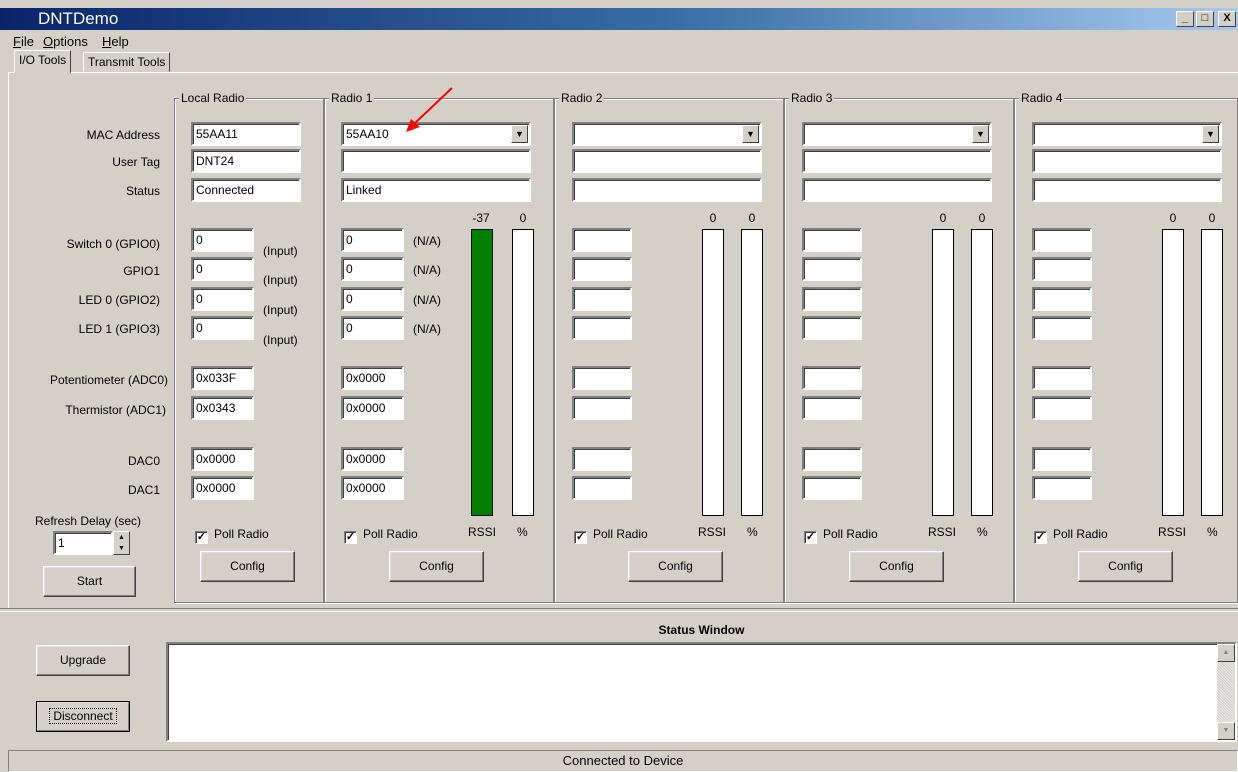 Image resolution: width=1238 pixels, height=772 pixels. I want to click on title-bar: DNTDemo, so click(619, 19).